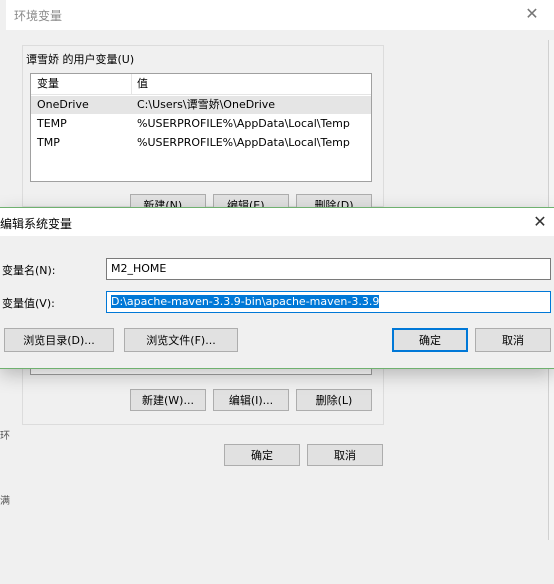 This screenshot has width=554, height=584. Describe the element at coordinates (277, 222) in the screenshot. I see `dialog-titlebar: 编辑系统变量 ✕` at that location.